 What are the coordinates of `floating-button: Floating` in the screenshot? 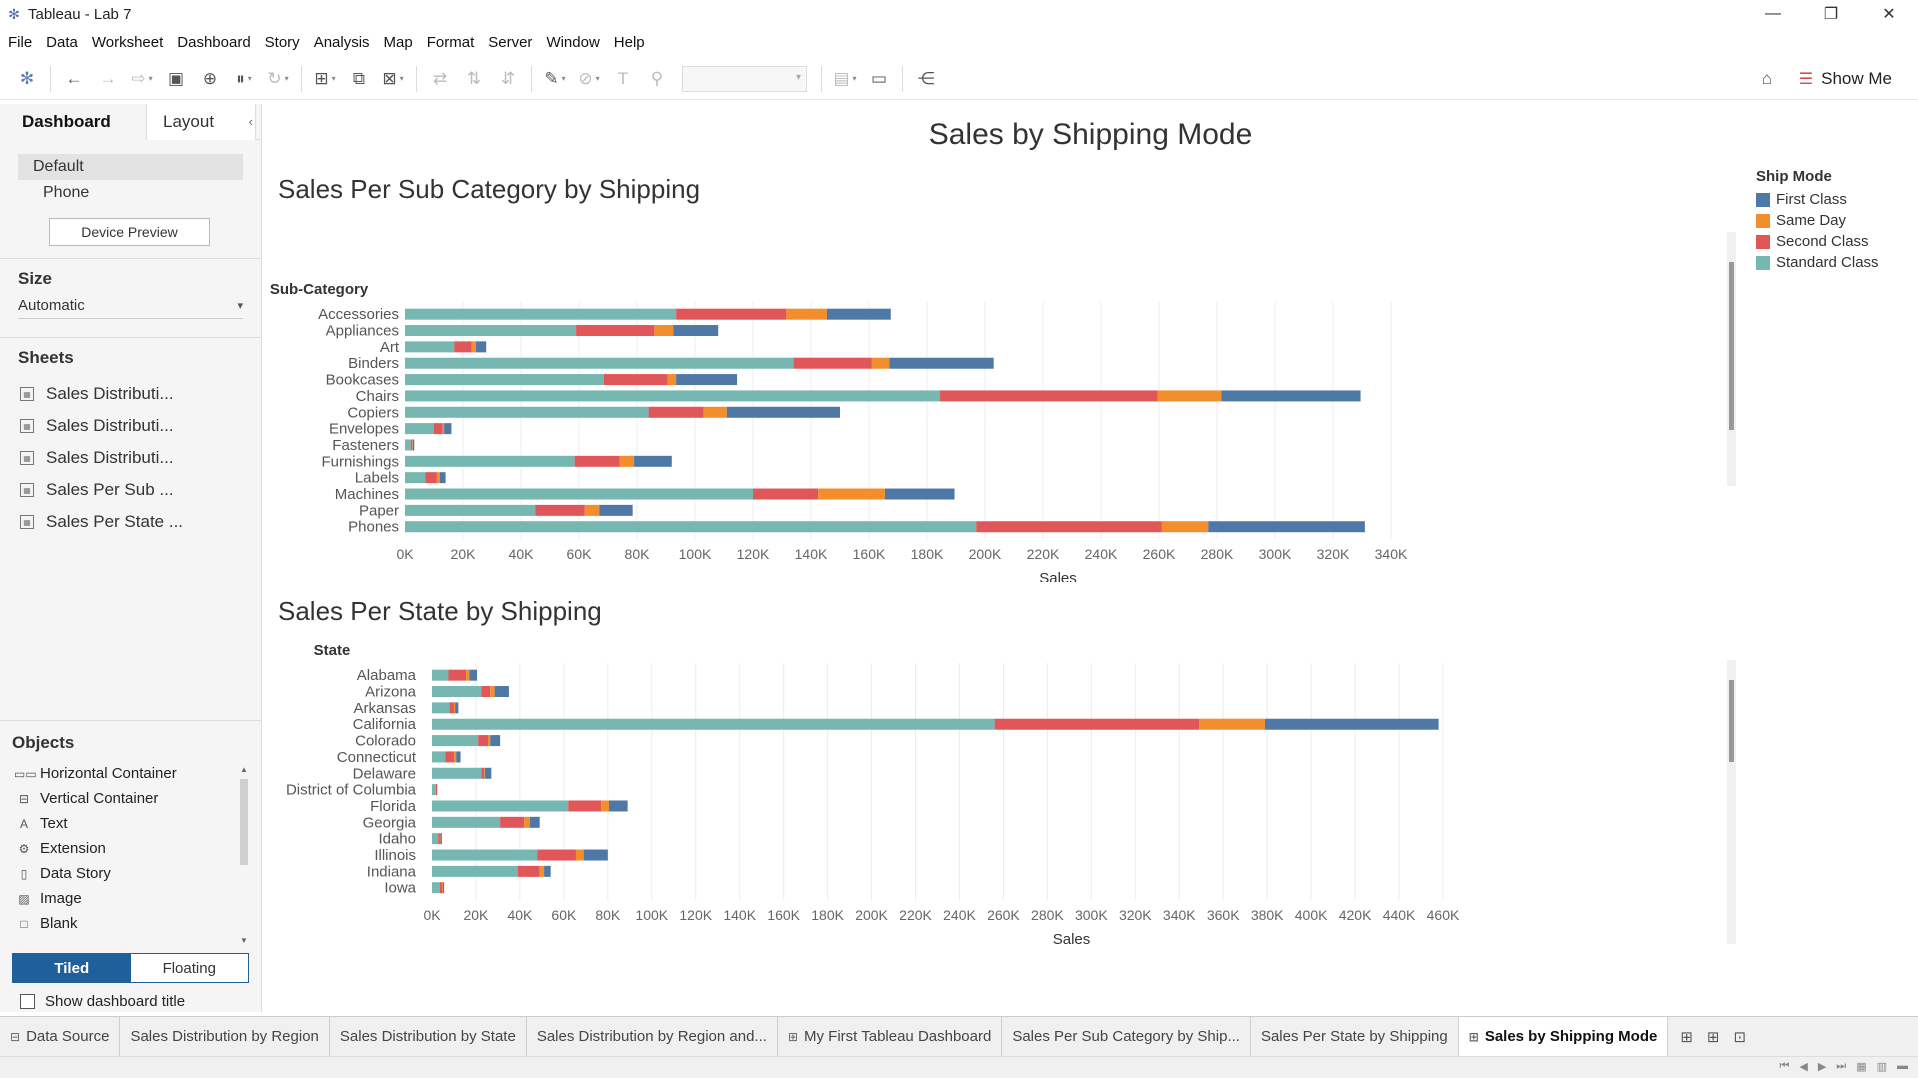 It's located at (189, 968).